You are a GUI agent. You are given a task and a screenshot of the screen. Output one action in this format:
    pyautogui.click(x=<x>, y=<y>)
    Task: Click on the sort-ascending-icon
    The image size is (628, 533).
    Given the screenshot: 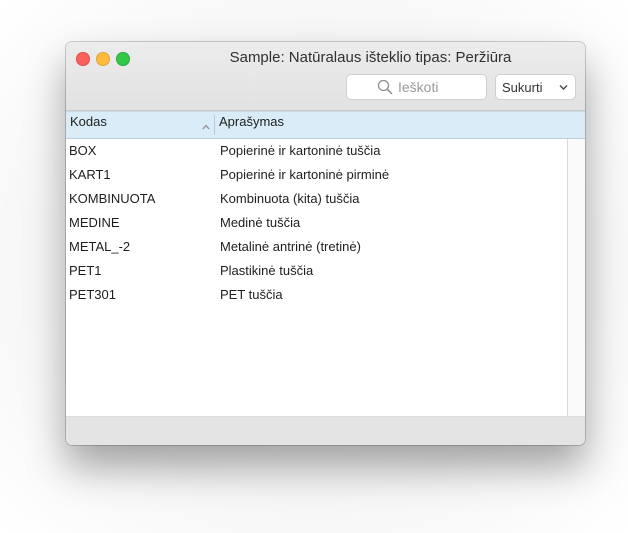 What is the action you would take?
    pyautogui.click(x=206, y=127)
    